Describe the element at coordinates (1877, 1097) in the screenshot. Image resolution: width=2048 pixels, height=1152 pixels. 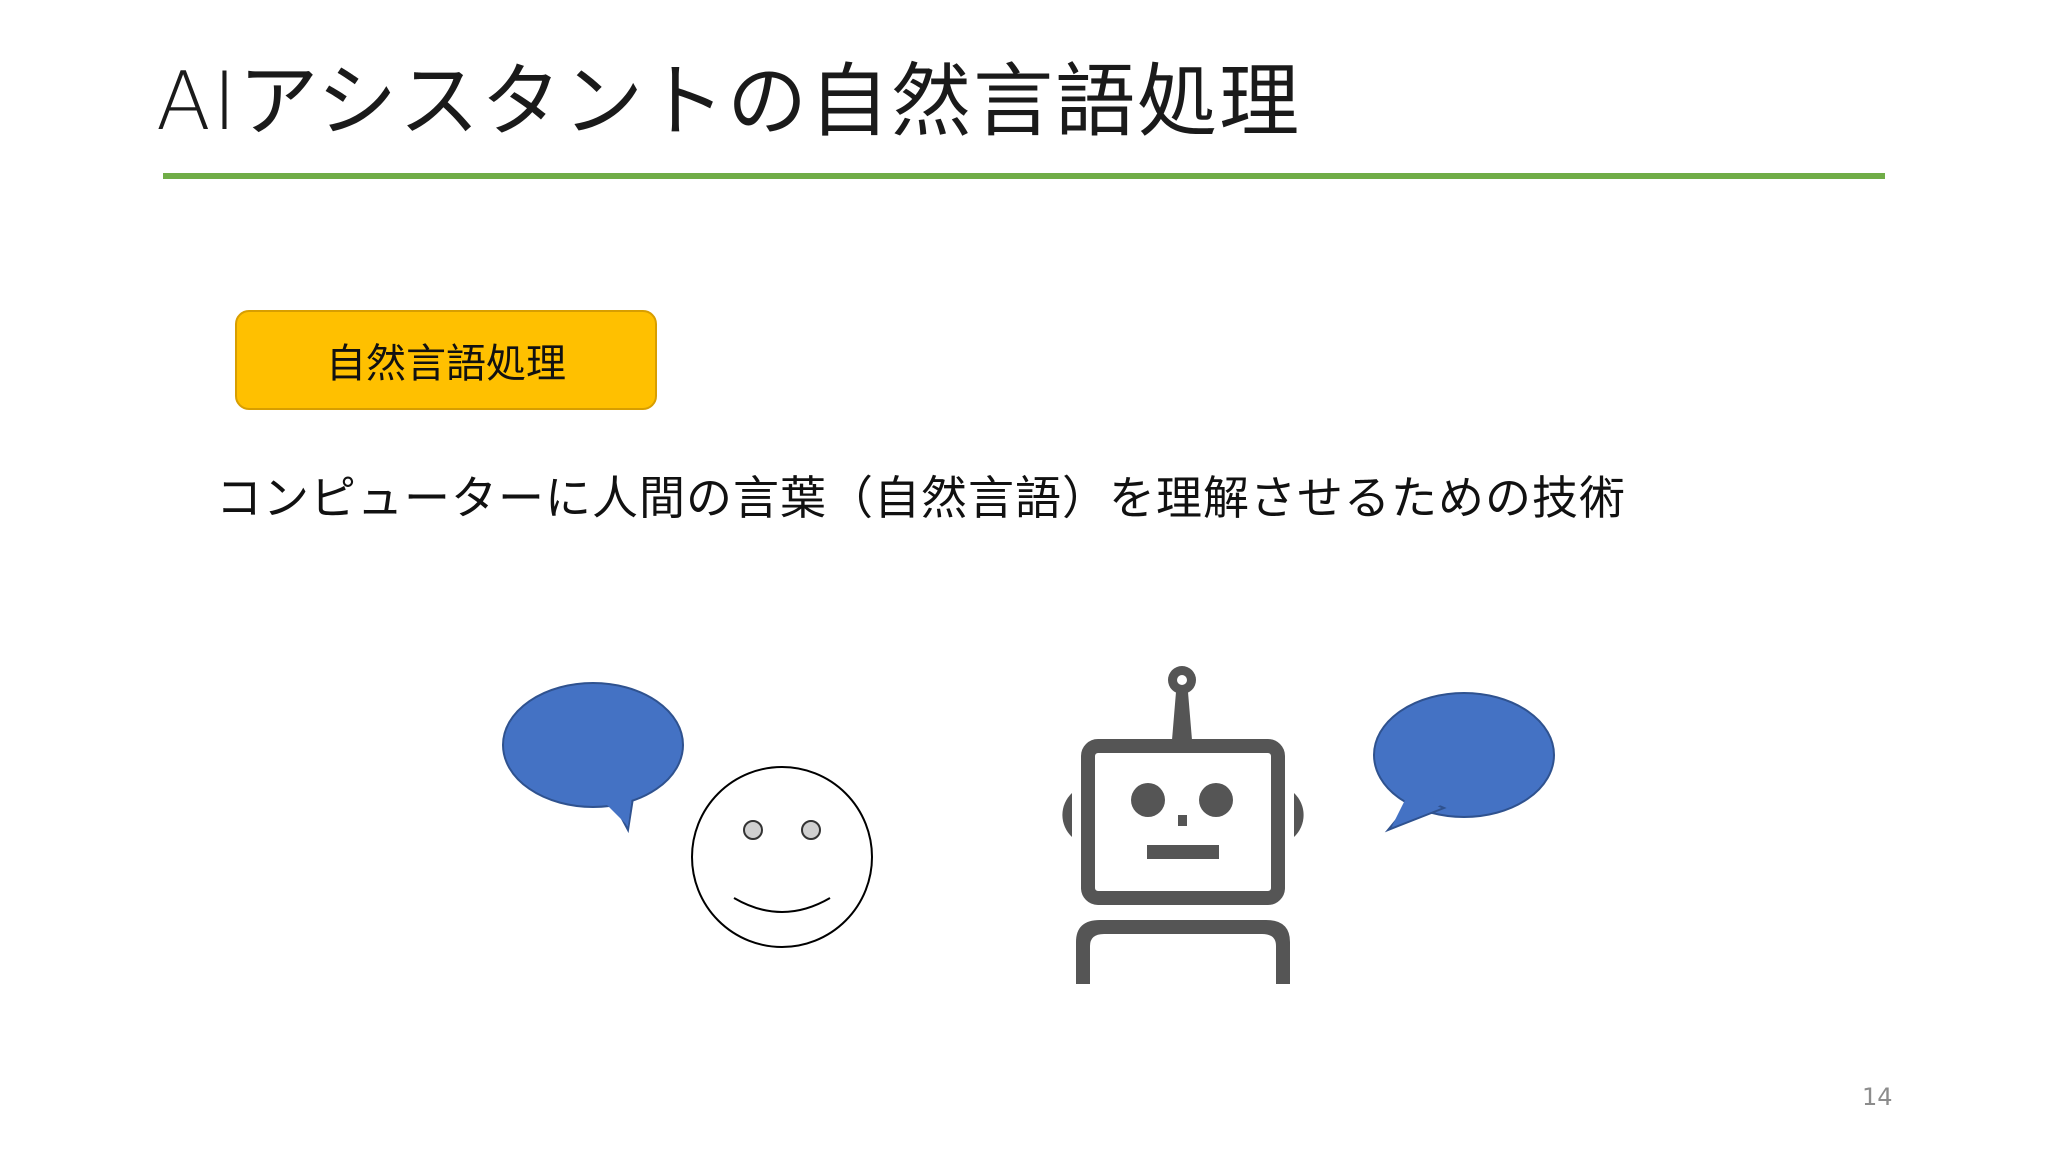
I see `page-number: 14` at that location.